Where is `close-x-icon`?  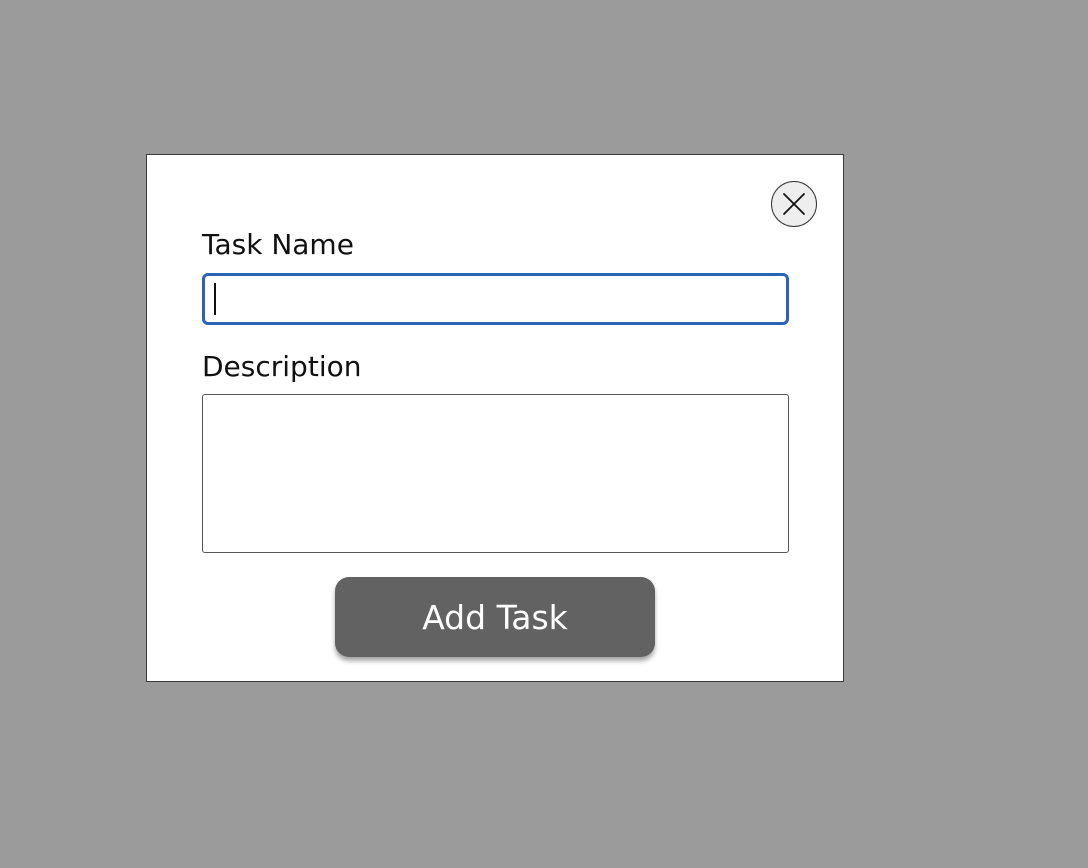 close-x-icon is located at coordinates (794, 204).